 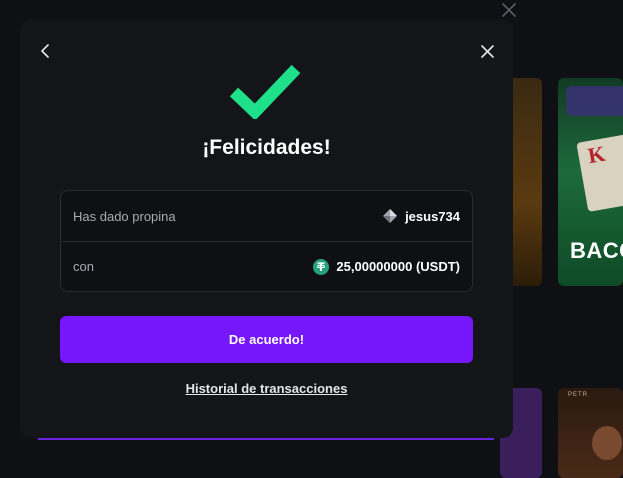 I want to click on checkmark-icon, so click(x=265, y=91).